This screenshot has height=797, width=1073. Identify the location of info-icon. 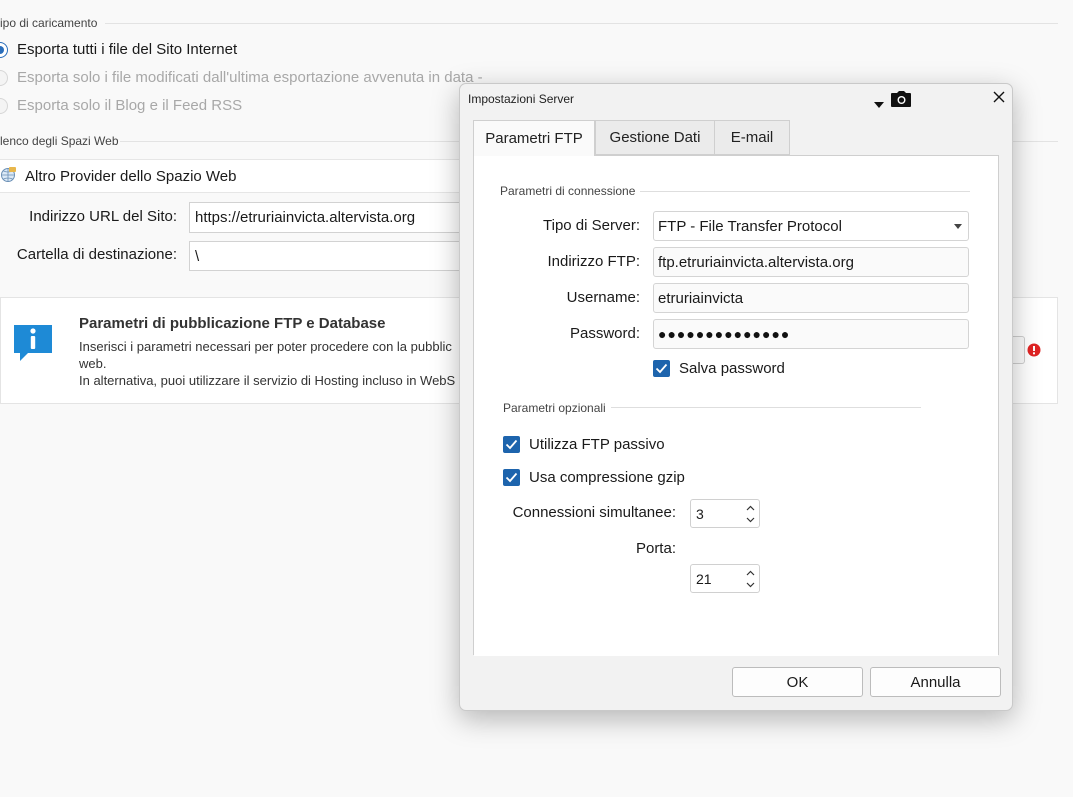
(34, 345).